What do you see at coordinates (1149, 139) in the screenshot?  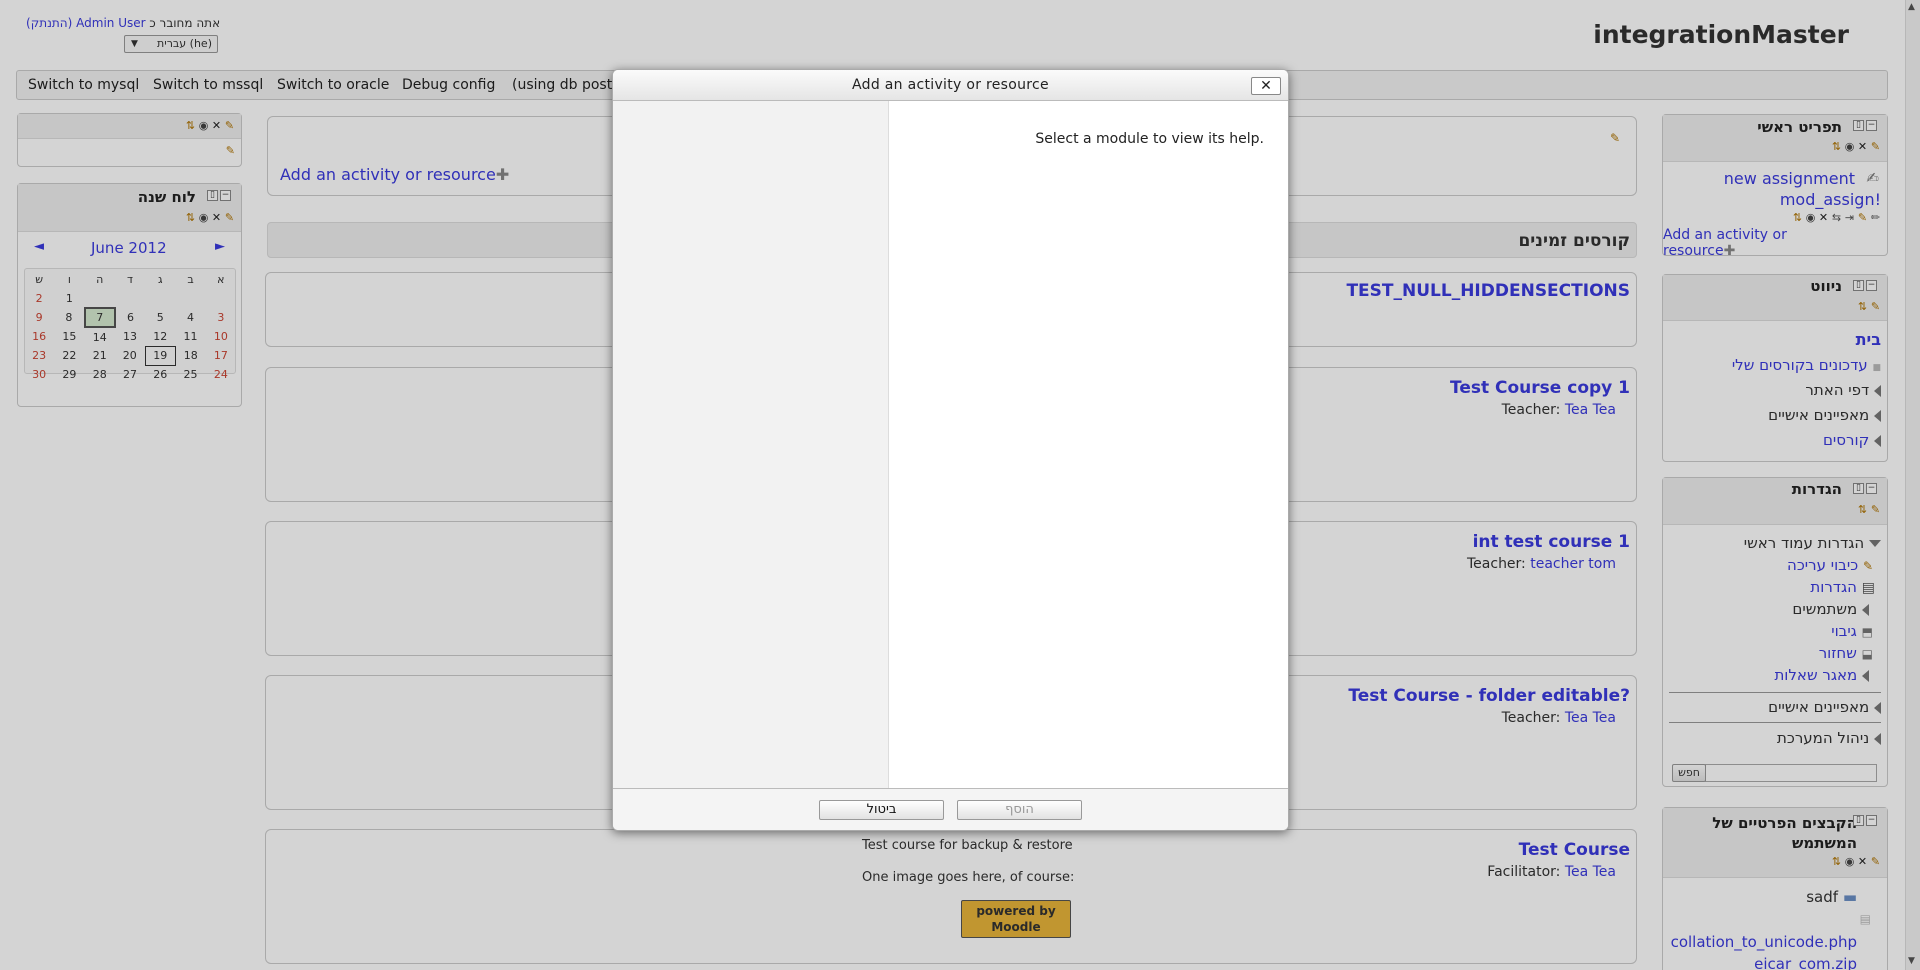 I see `help-text: Select a module to view its help.` at bounding box center [1149, 139].